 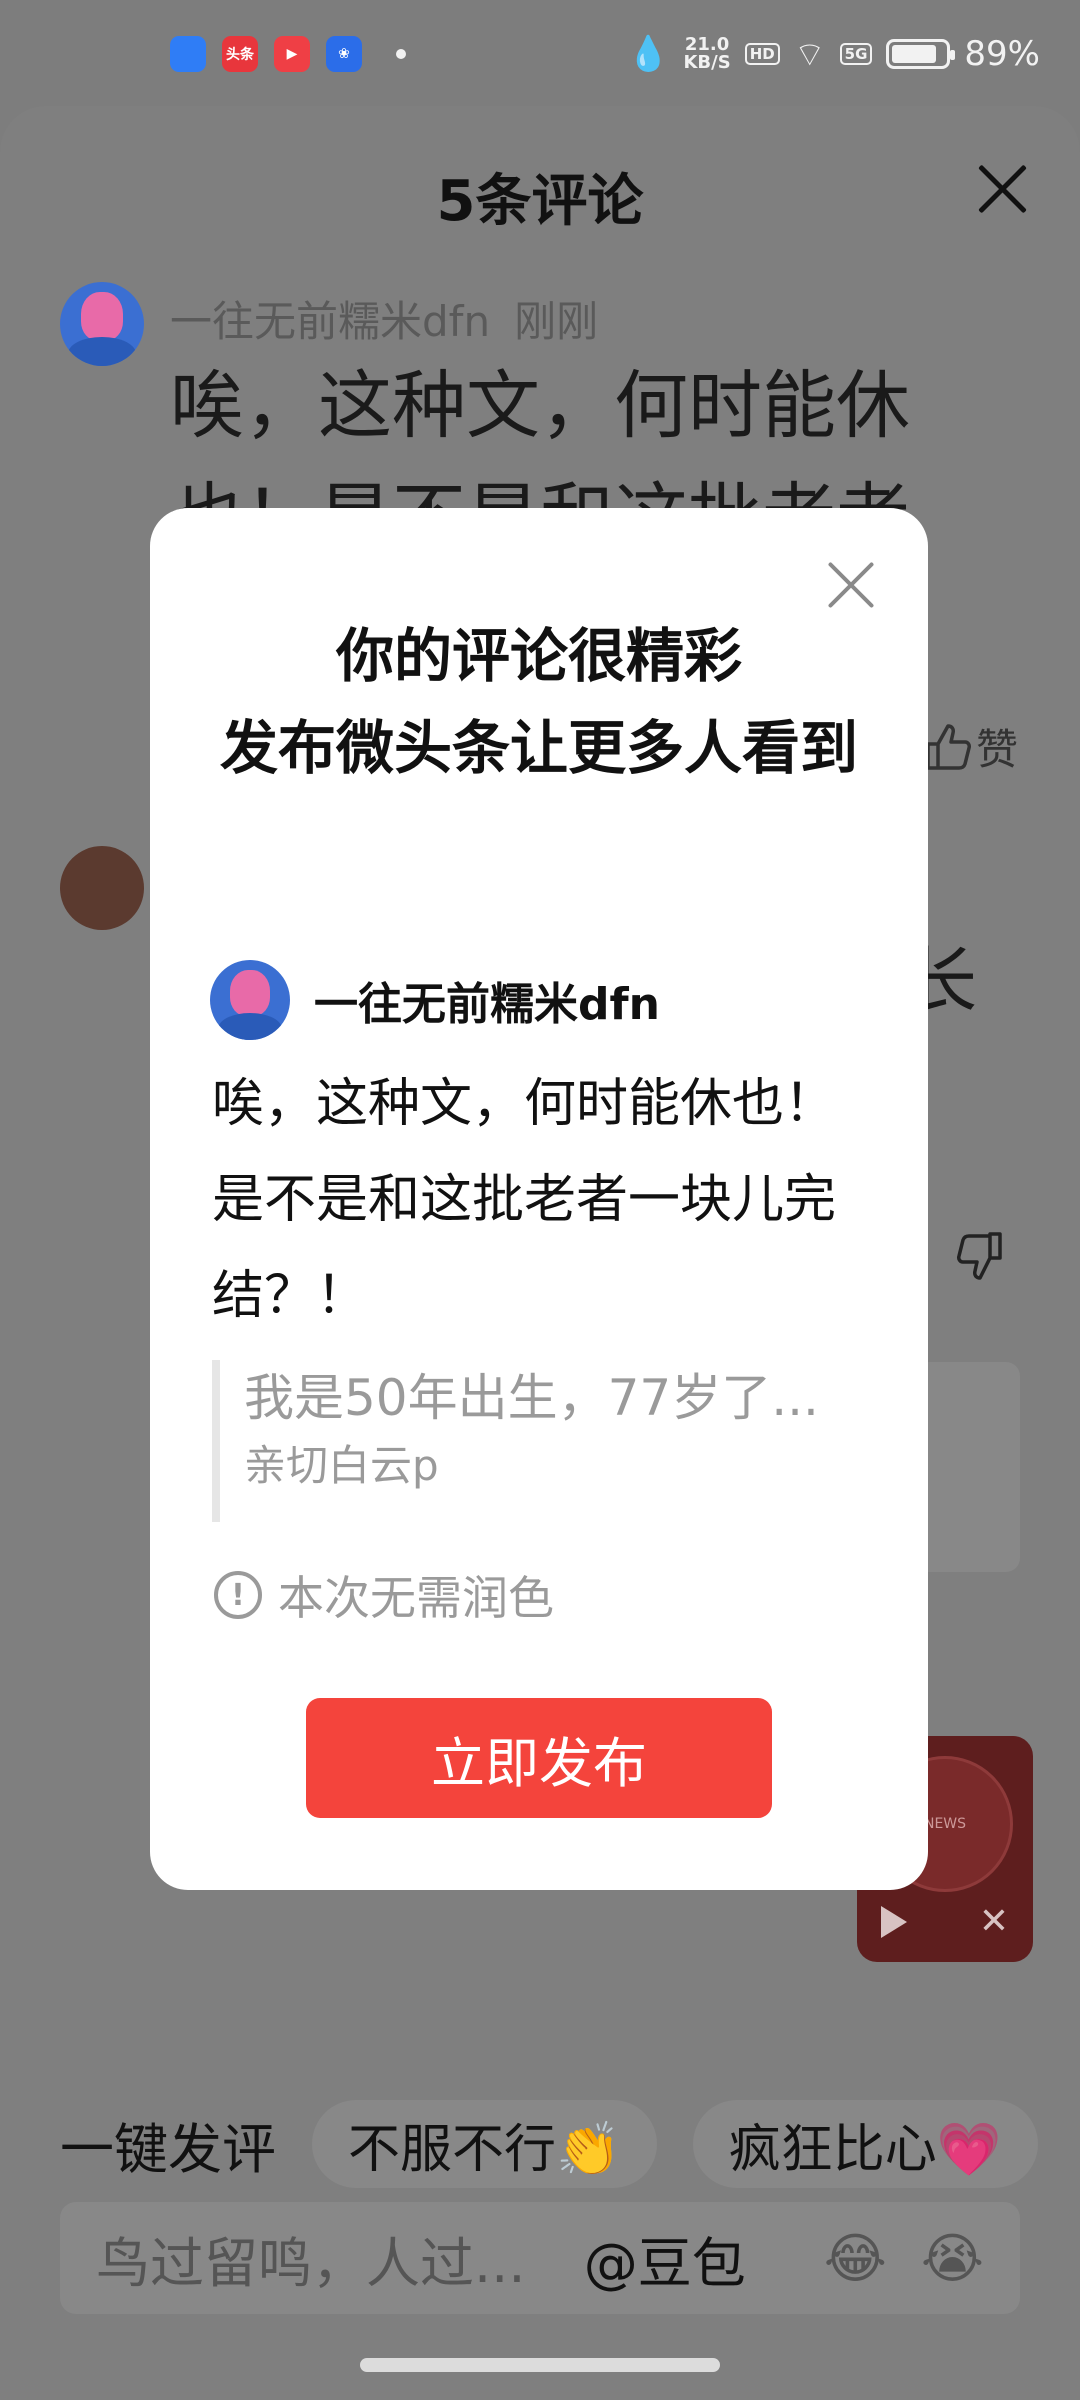 What do you see at coordinates (540, 2258) in the screenshot?
I see `comment-input: 鸟过留鸣，人过... @豆包 😂 😭` at bounding box center [540, 2258].